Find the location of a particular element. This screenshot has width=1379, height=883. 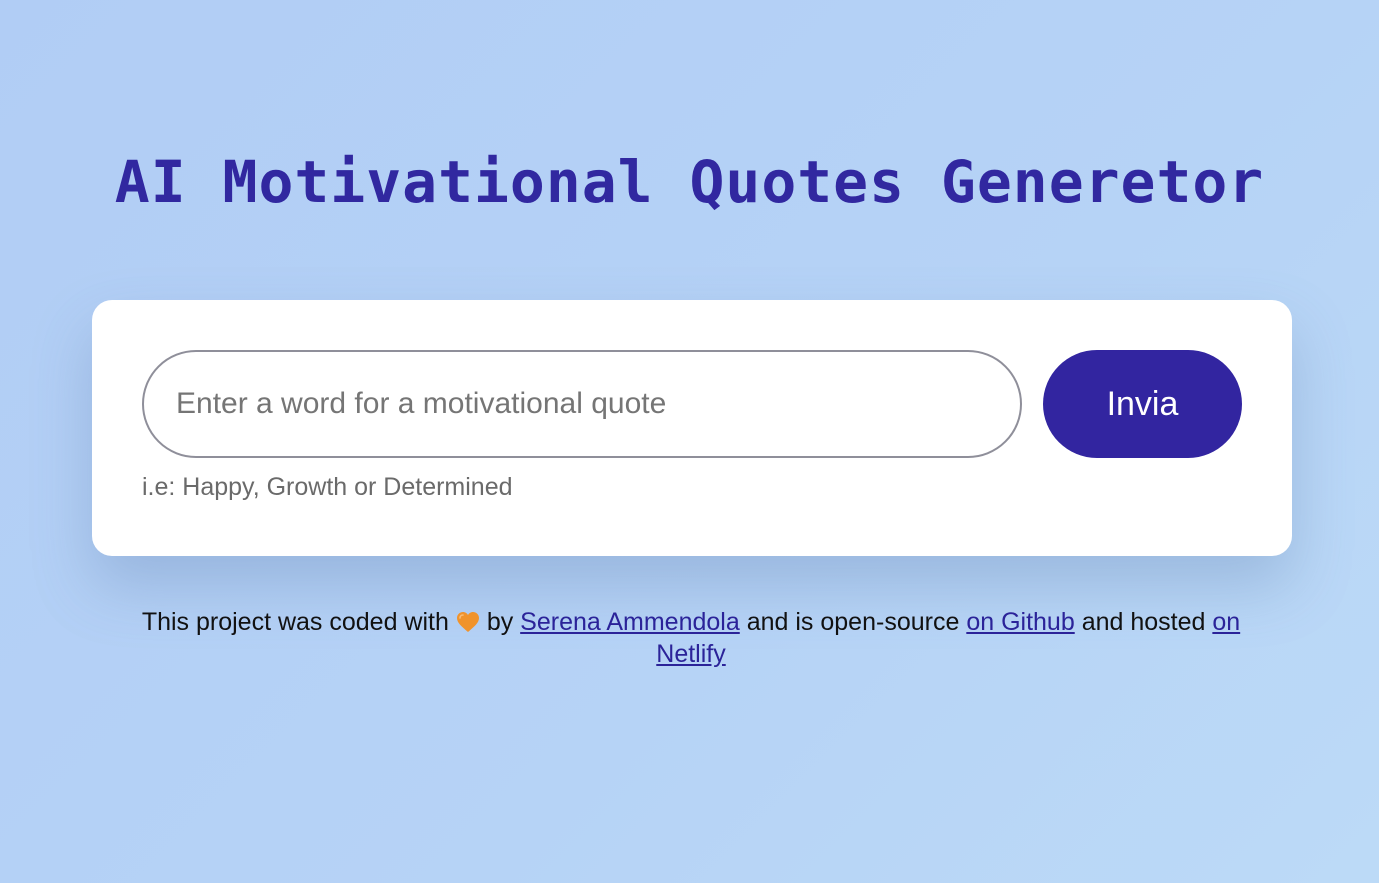

word-input is located at coordinates (582, 404).